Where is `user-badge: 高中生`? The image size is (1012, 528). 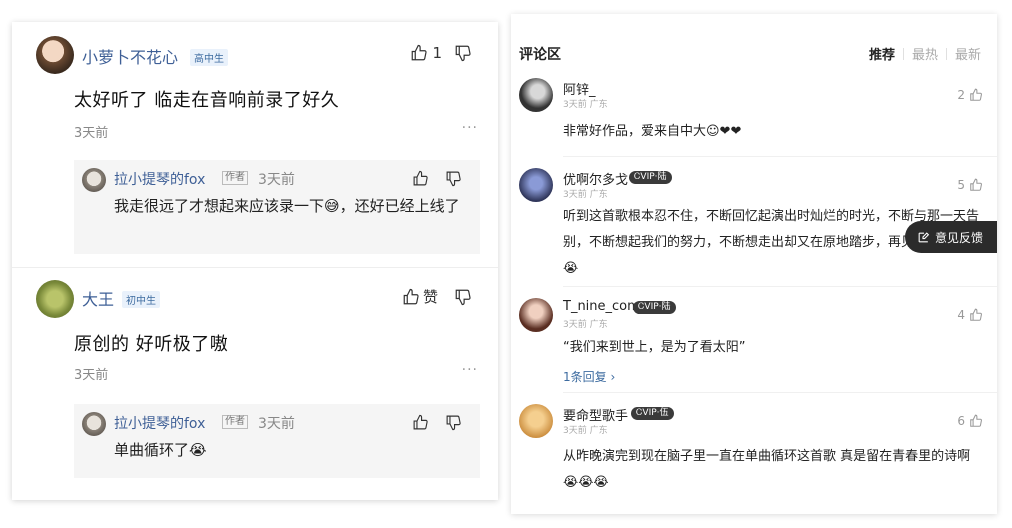
user-badge: 高中生 is located at coordinates (209, 57).